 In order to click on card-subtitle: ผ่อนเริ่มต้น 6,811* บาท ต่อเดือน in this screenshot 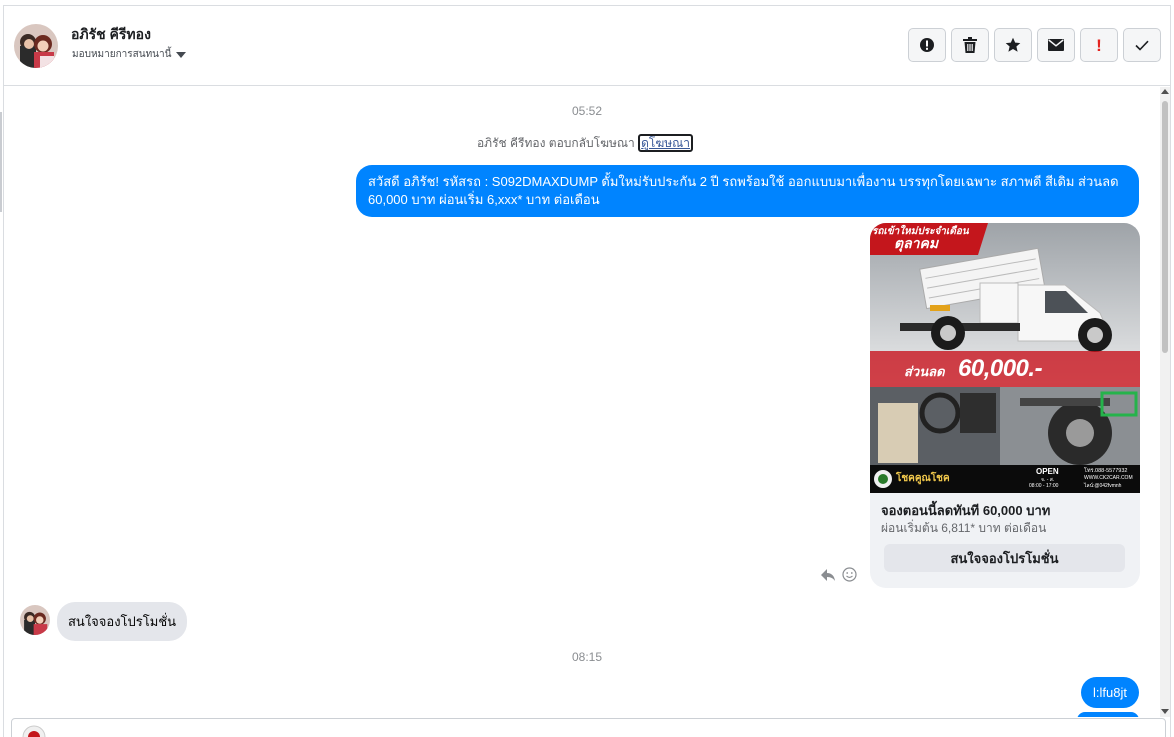, I will do `click(964, 528)`.